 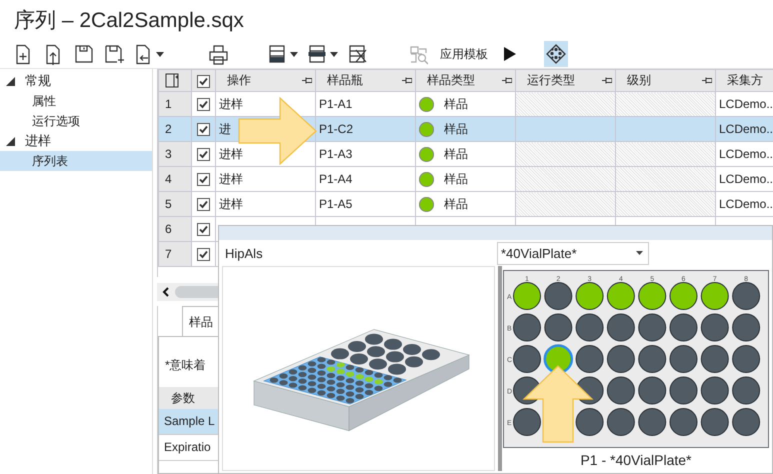 What do you see at coordinates (168, 179) in the screenshot?
I see `row-number: 4` at bounding box center [168, 179].